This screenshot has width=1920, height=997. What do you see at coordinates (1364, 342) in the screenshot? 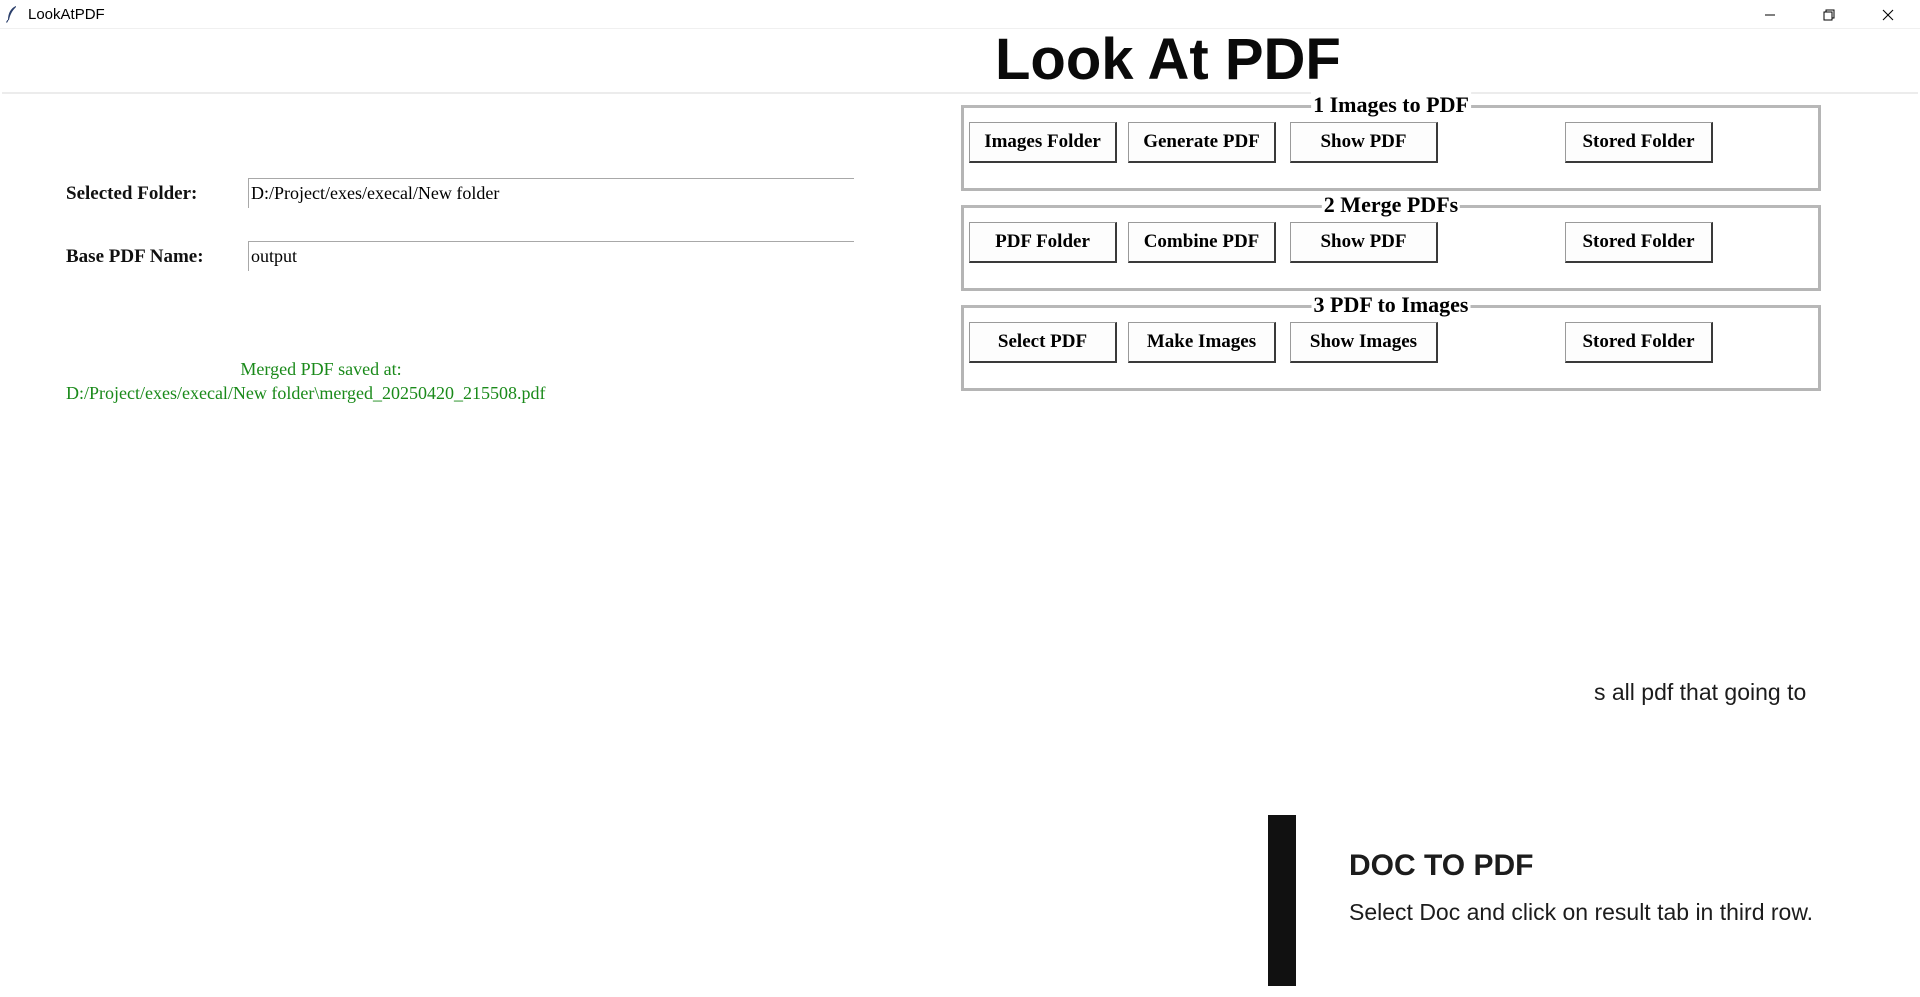
I see `show-images-button: Show Images` at bounding box center [1364, 342].